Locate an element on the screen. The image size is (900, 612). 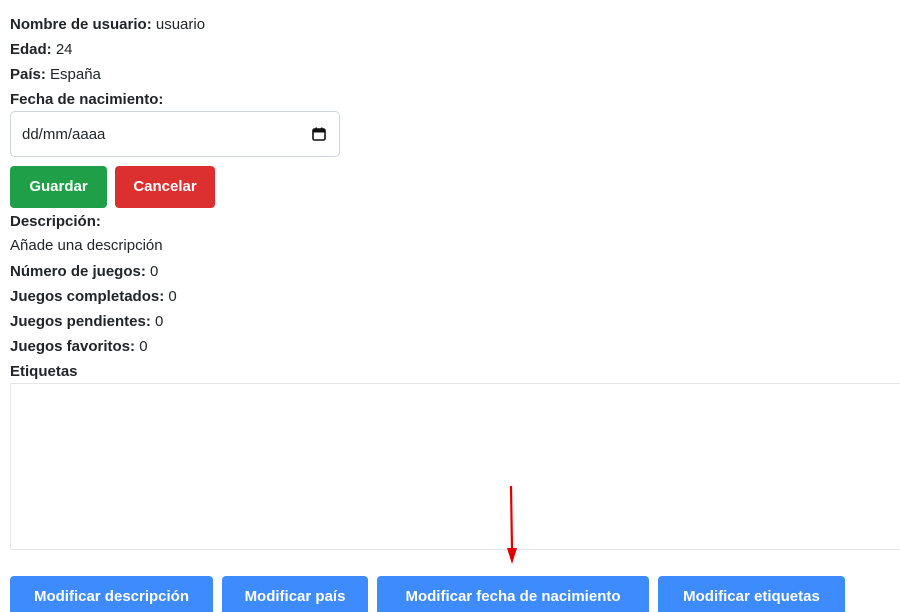
age-row: Edad: 24 is located at coordinates (41, 50).